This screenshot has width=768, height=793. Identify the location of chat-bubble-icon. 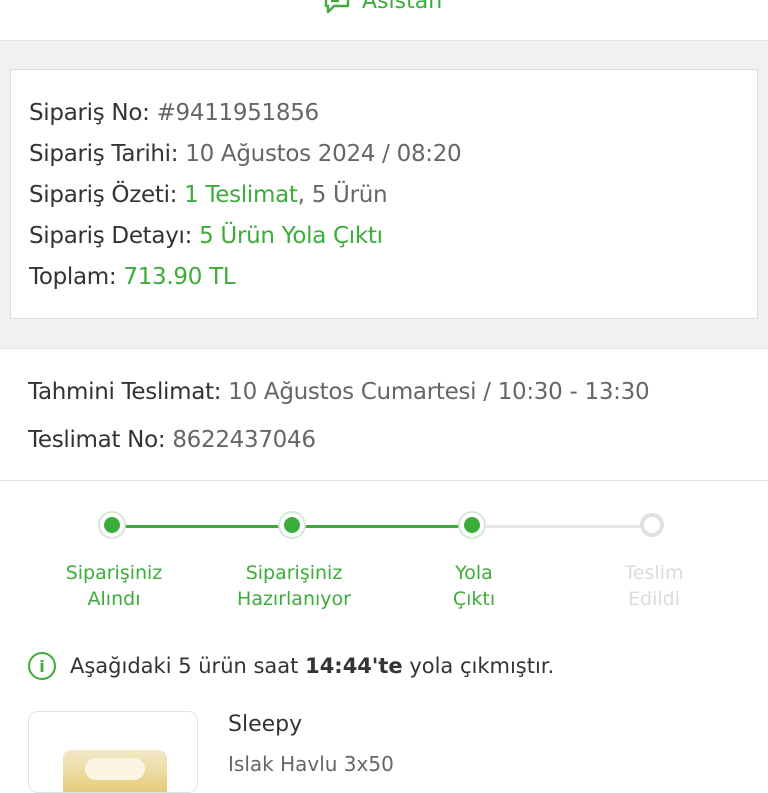
(337, 7).